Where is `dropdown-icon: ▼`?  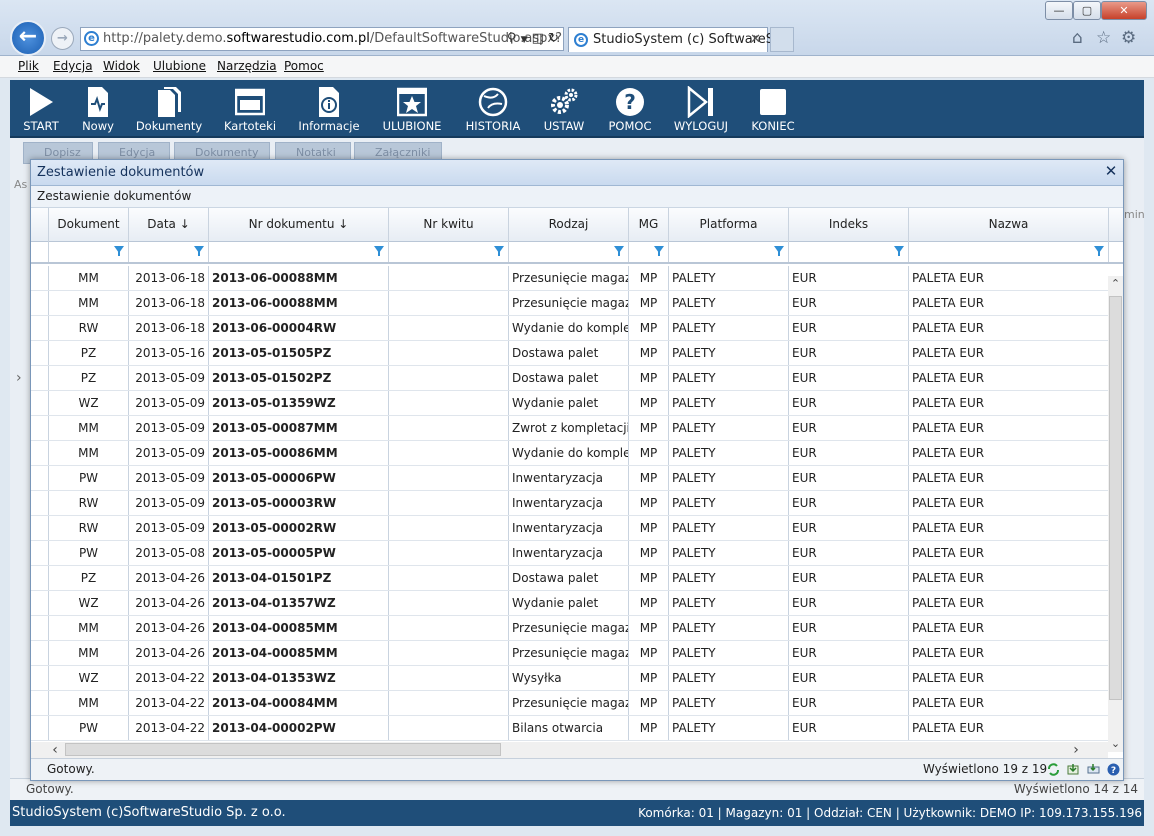 dropdown-icon: ▼ is located at coordinates (524, 40).